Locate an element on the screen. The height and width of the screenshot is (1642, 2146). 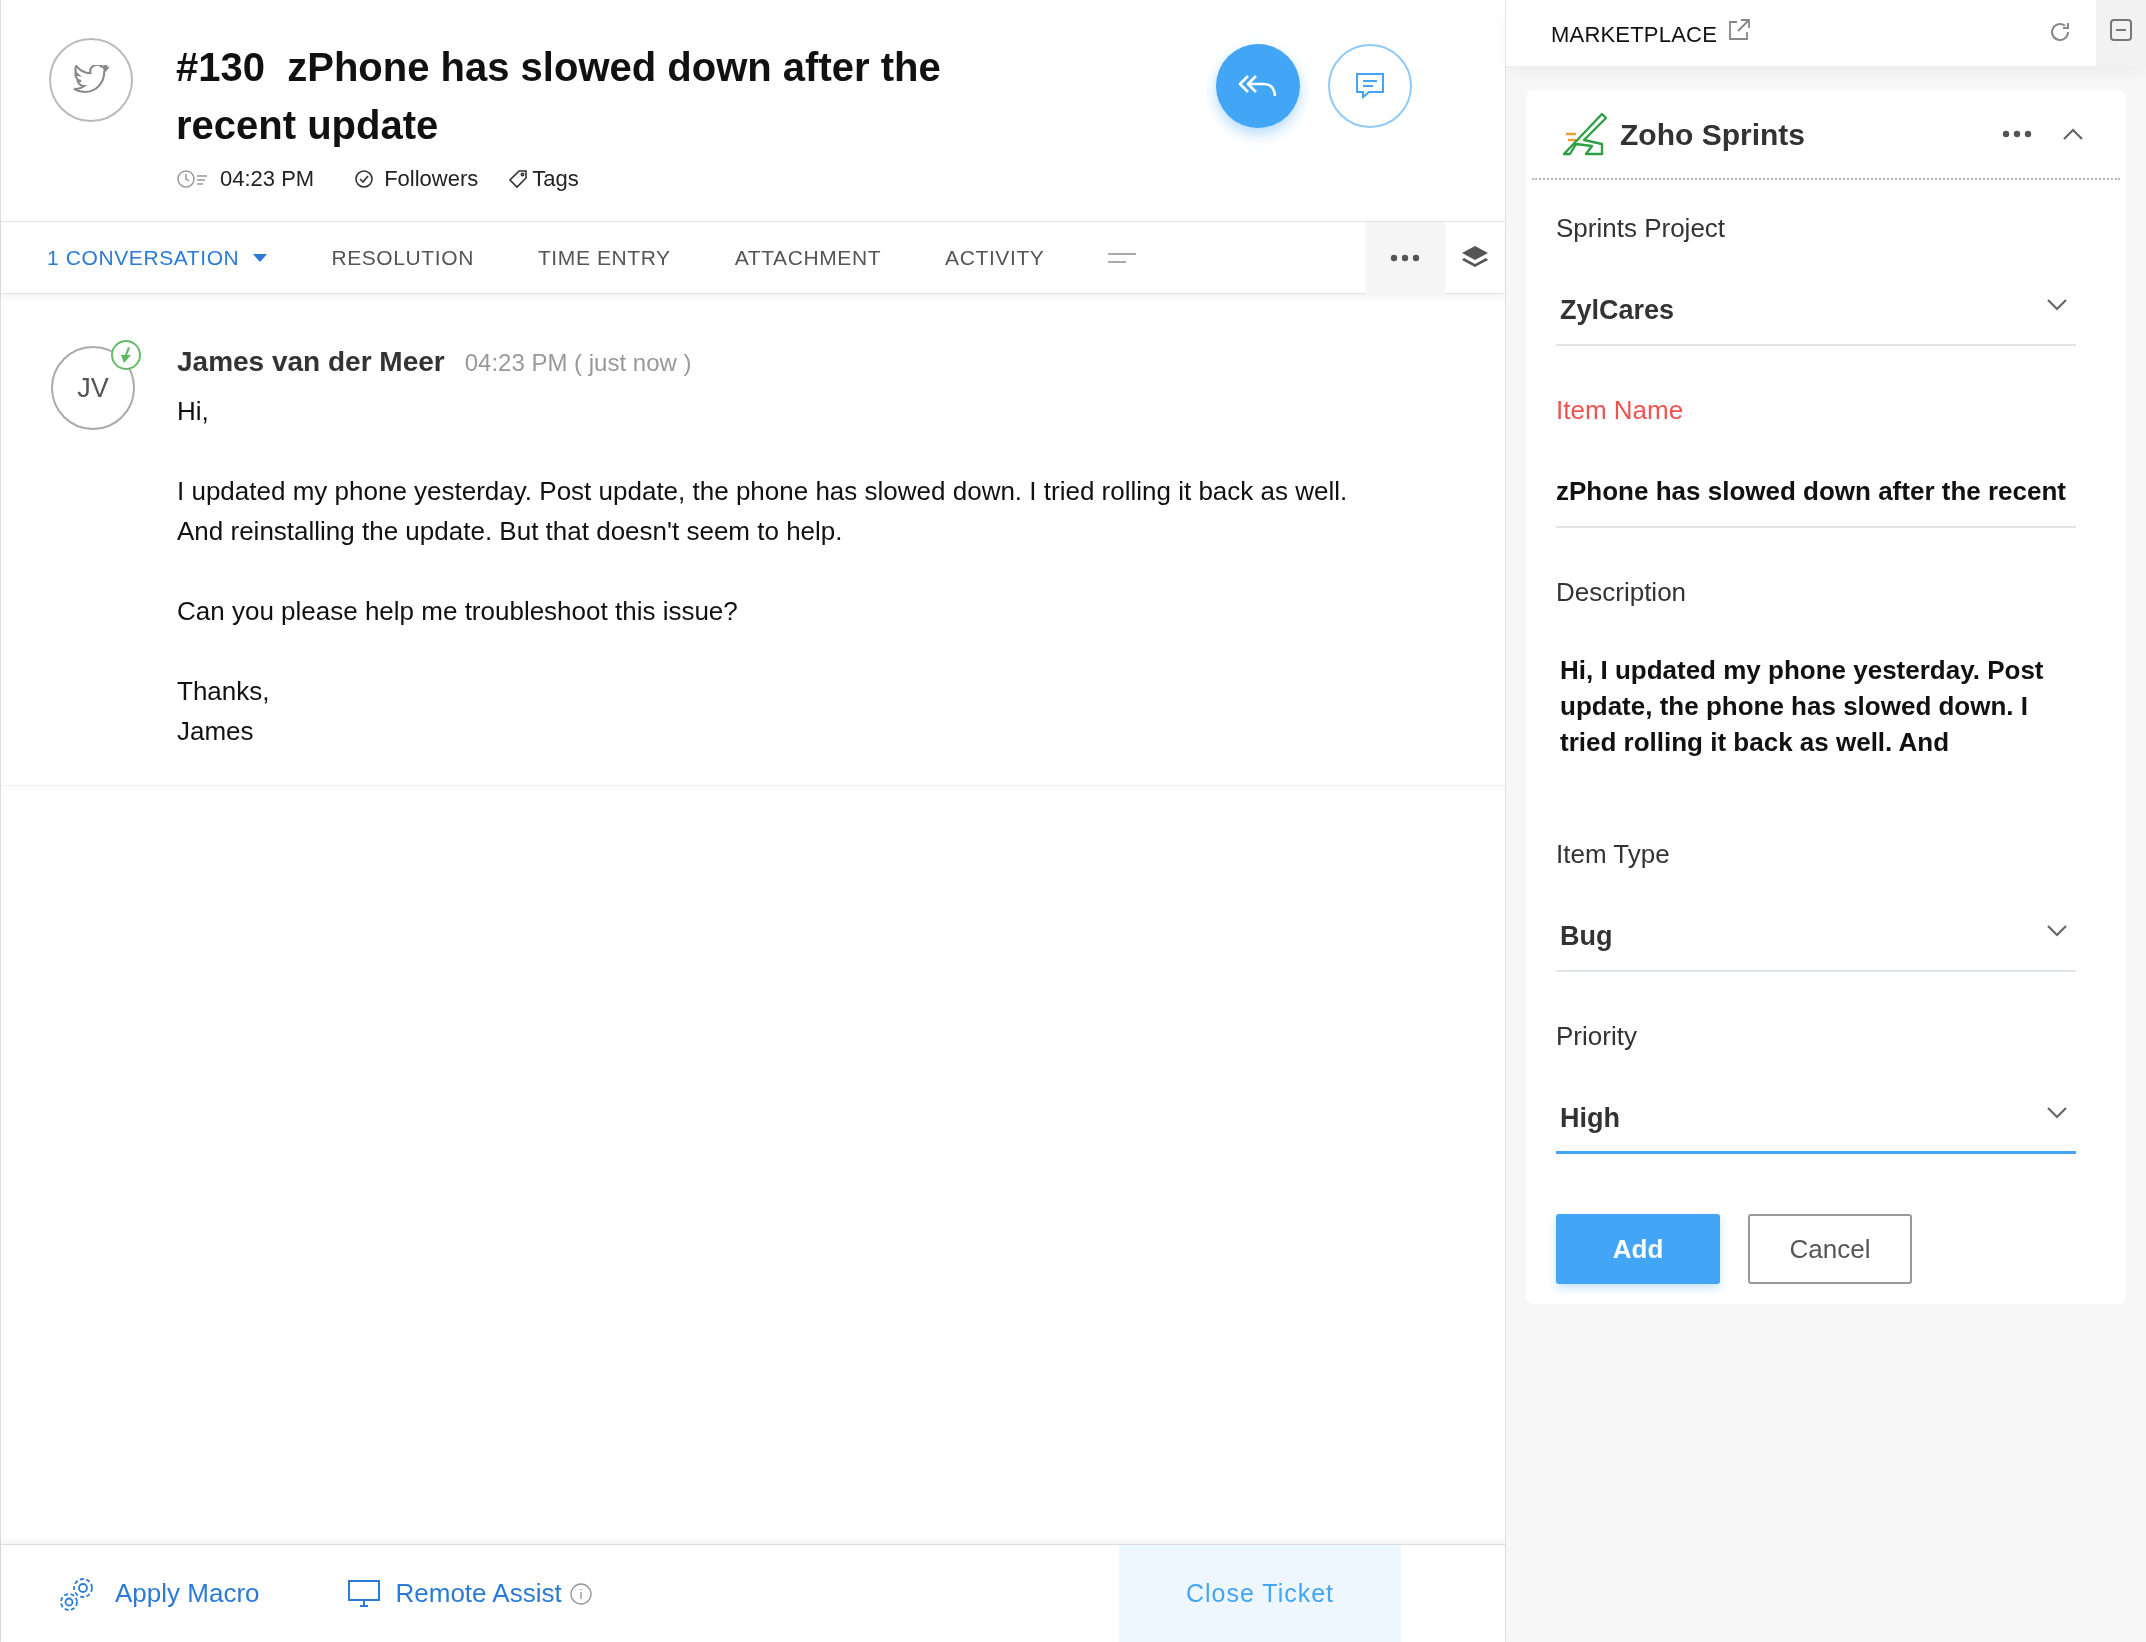
message-paragraph: Can you please help me troubleshoot this issue? is located at coordinates (458, 611).